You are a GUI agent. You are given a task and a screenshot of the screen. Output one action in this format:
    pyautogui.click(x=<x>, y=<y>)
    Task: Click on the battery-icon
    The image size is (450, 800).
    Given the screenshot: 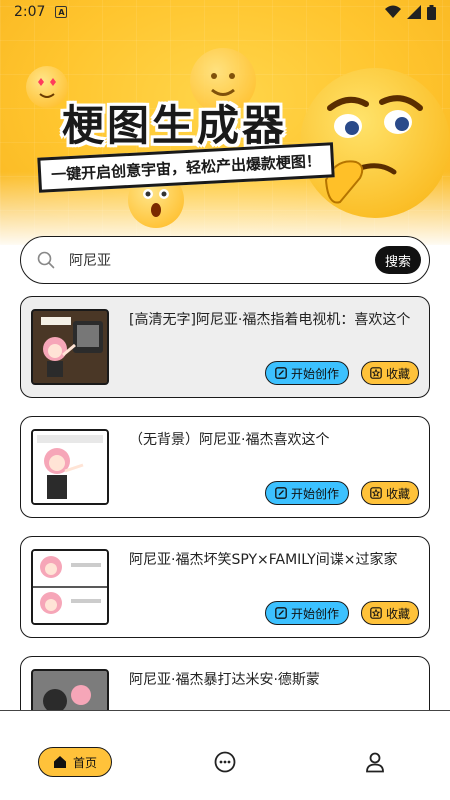 What is the action you would take?
    pyautogui.click(x=431, y=12)
    